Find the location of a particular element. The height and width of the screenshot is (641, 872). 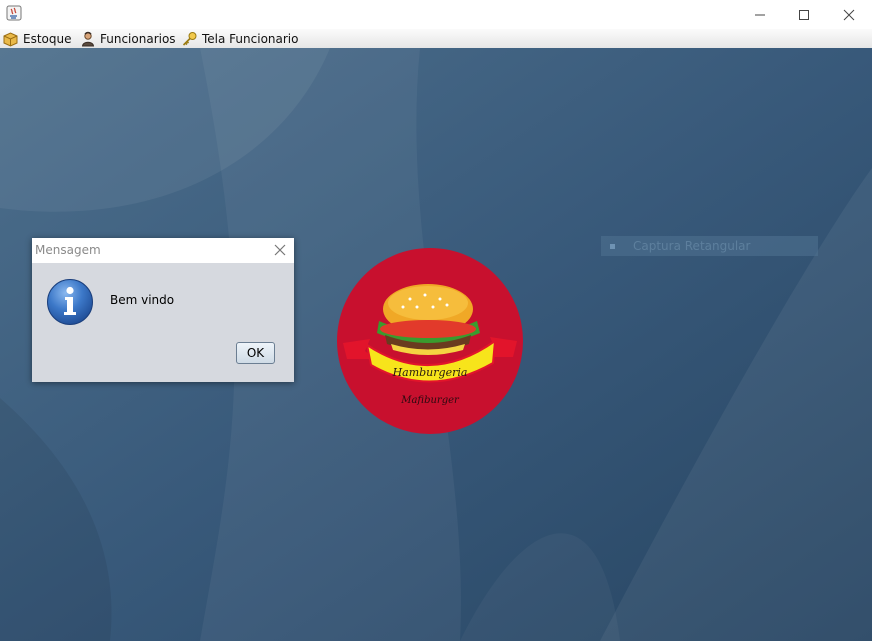

dialog-close-icon is located at coordinates (280, 250).